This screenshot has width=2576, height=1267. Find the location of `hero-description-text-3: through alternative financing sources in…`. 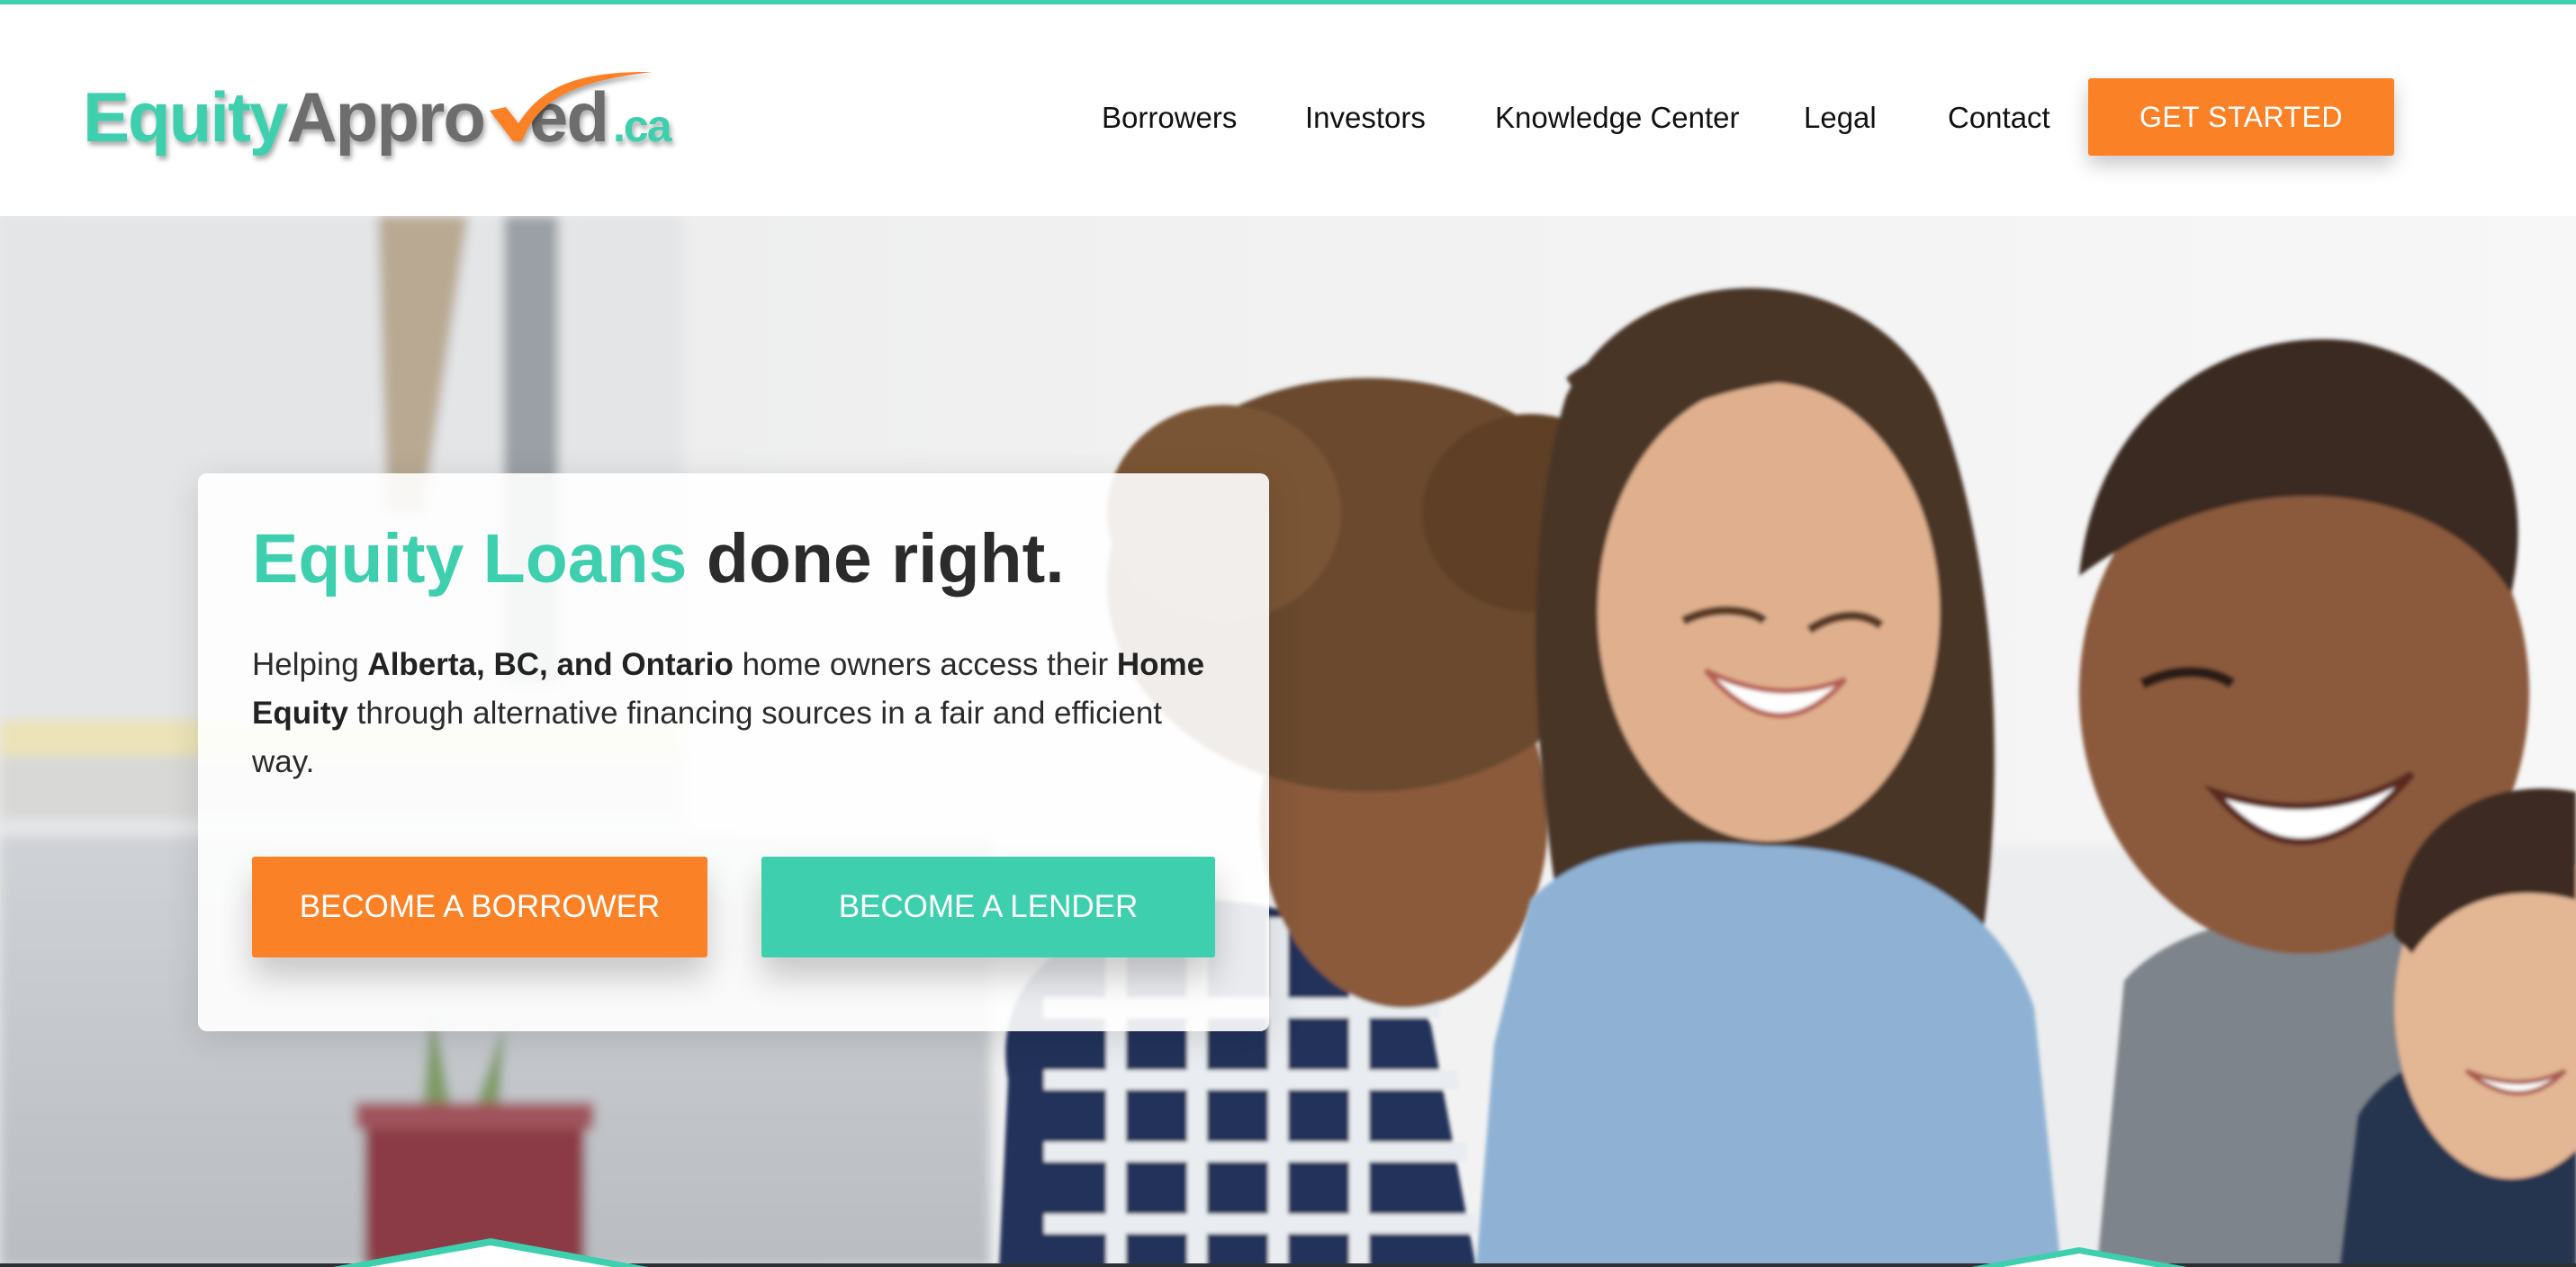

hero-description-text-3: through alternative financing sources in… is located at coordinates (707, 738).